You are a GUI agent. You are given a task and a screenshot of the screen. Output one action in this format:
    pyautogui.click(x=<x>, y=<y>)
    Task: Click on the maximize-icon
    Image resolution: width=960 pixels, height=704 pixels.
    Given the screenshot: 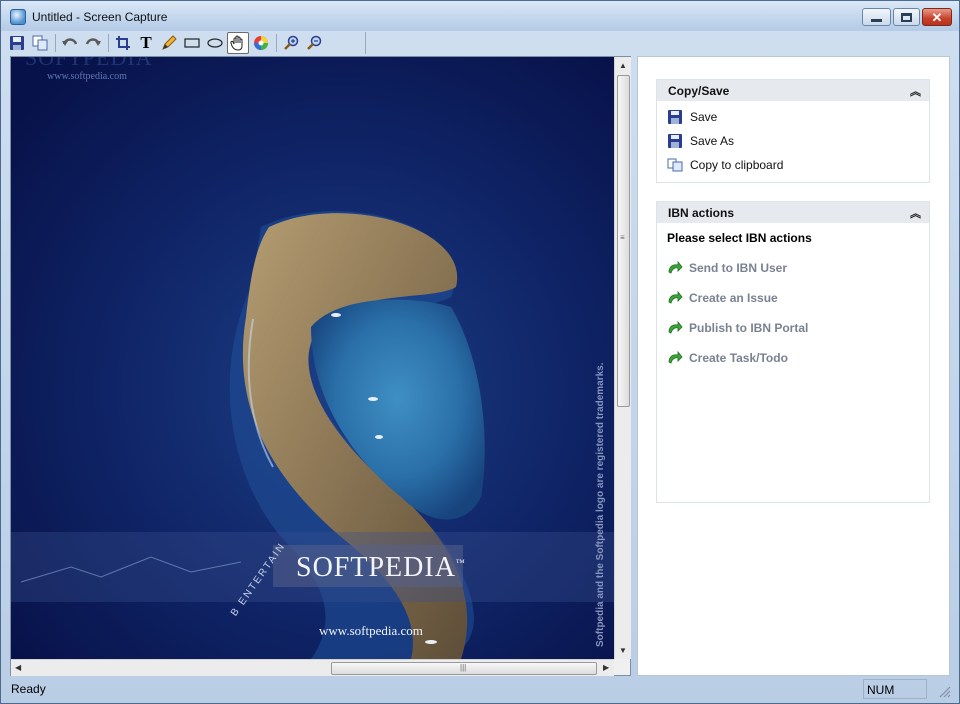 What is the action you would take?
    pyautogui.click(x=906, y=17)
    